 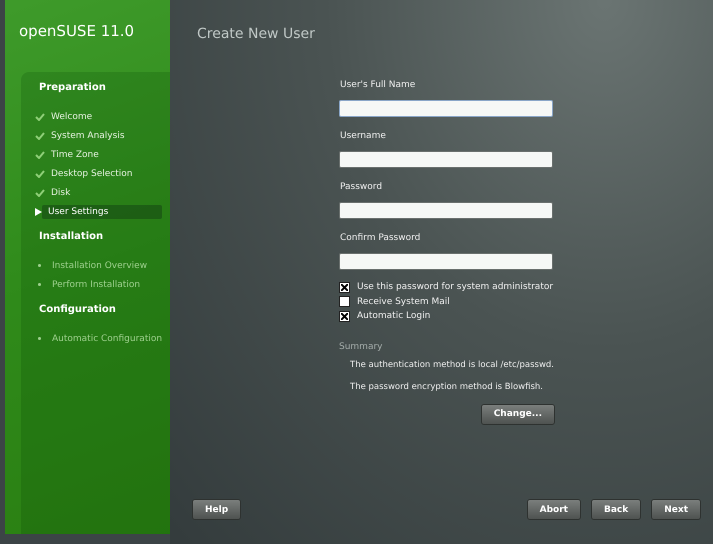 What do you see at coordinates (71, 237) in the screenshot?
I see `section-title: Installation` at bounding box center [71, 237].